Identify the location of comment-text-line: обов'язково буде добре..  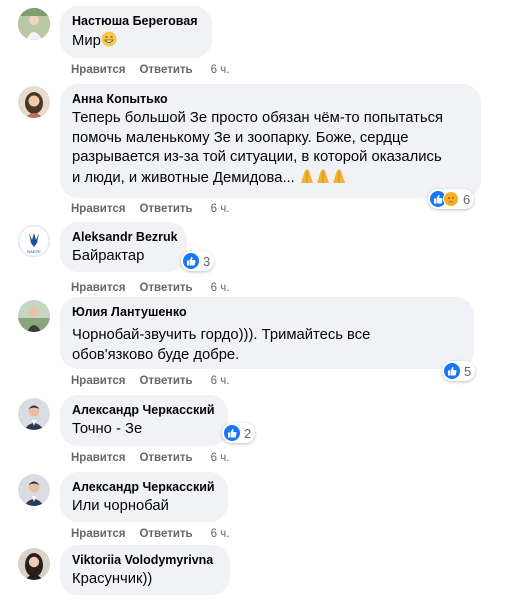
(156, 354).